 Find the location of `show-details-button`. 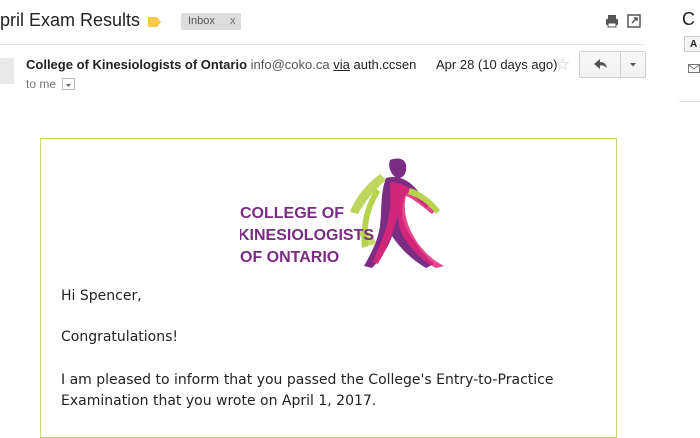

show-details-button is located at coordinates (69, 83).